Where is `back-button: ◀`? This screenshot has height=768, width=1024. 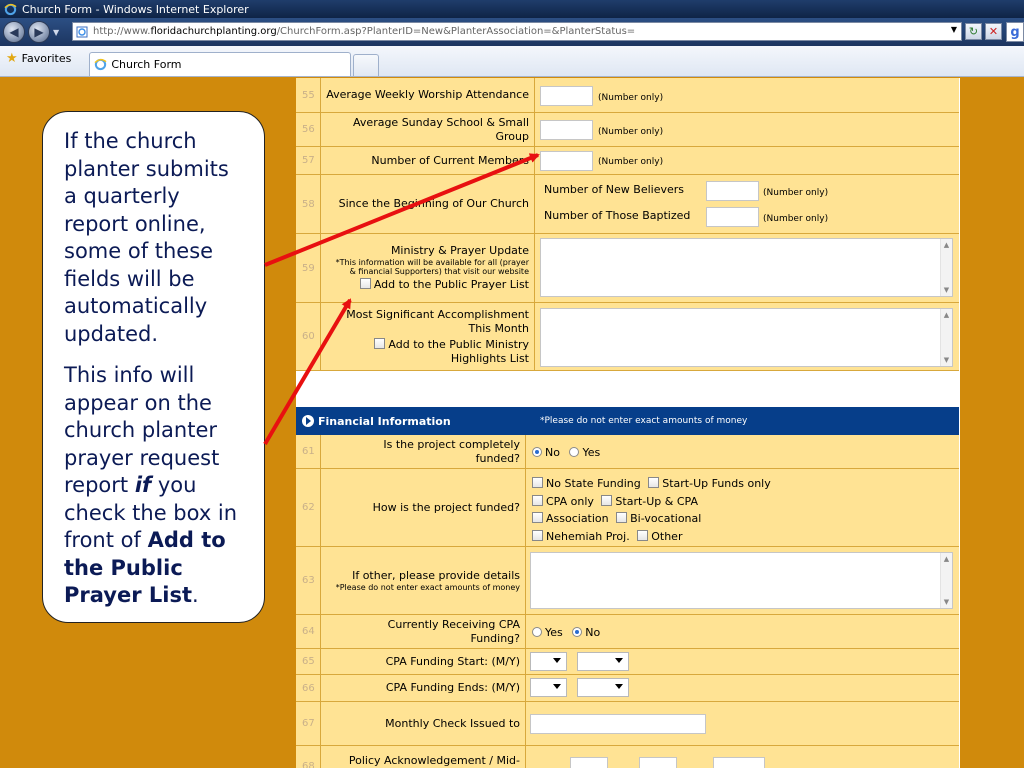 back-button: ◀ is located at coordinates (14, 32).